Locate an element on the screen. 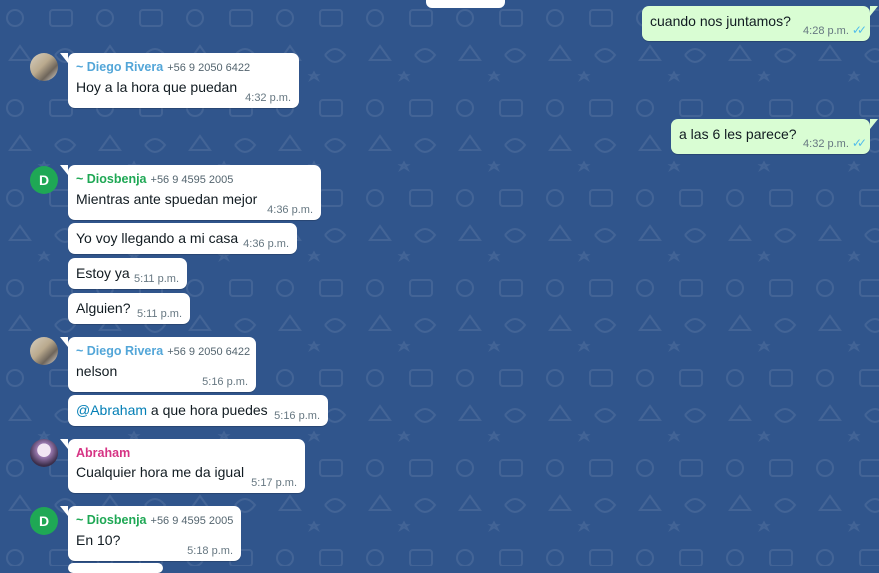  message-bubble-outgoing: a las 6 les parece? 4:32 p.m. ✓✓ is located at coordinates (774, 136).